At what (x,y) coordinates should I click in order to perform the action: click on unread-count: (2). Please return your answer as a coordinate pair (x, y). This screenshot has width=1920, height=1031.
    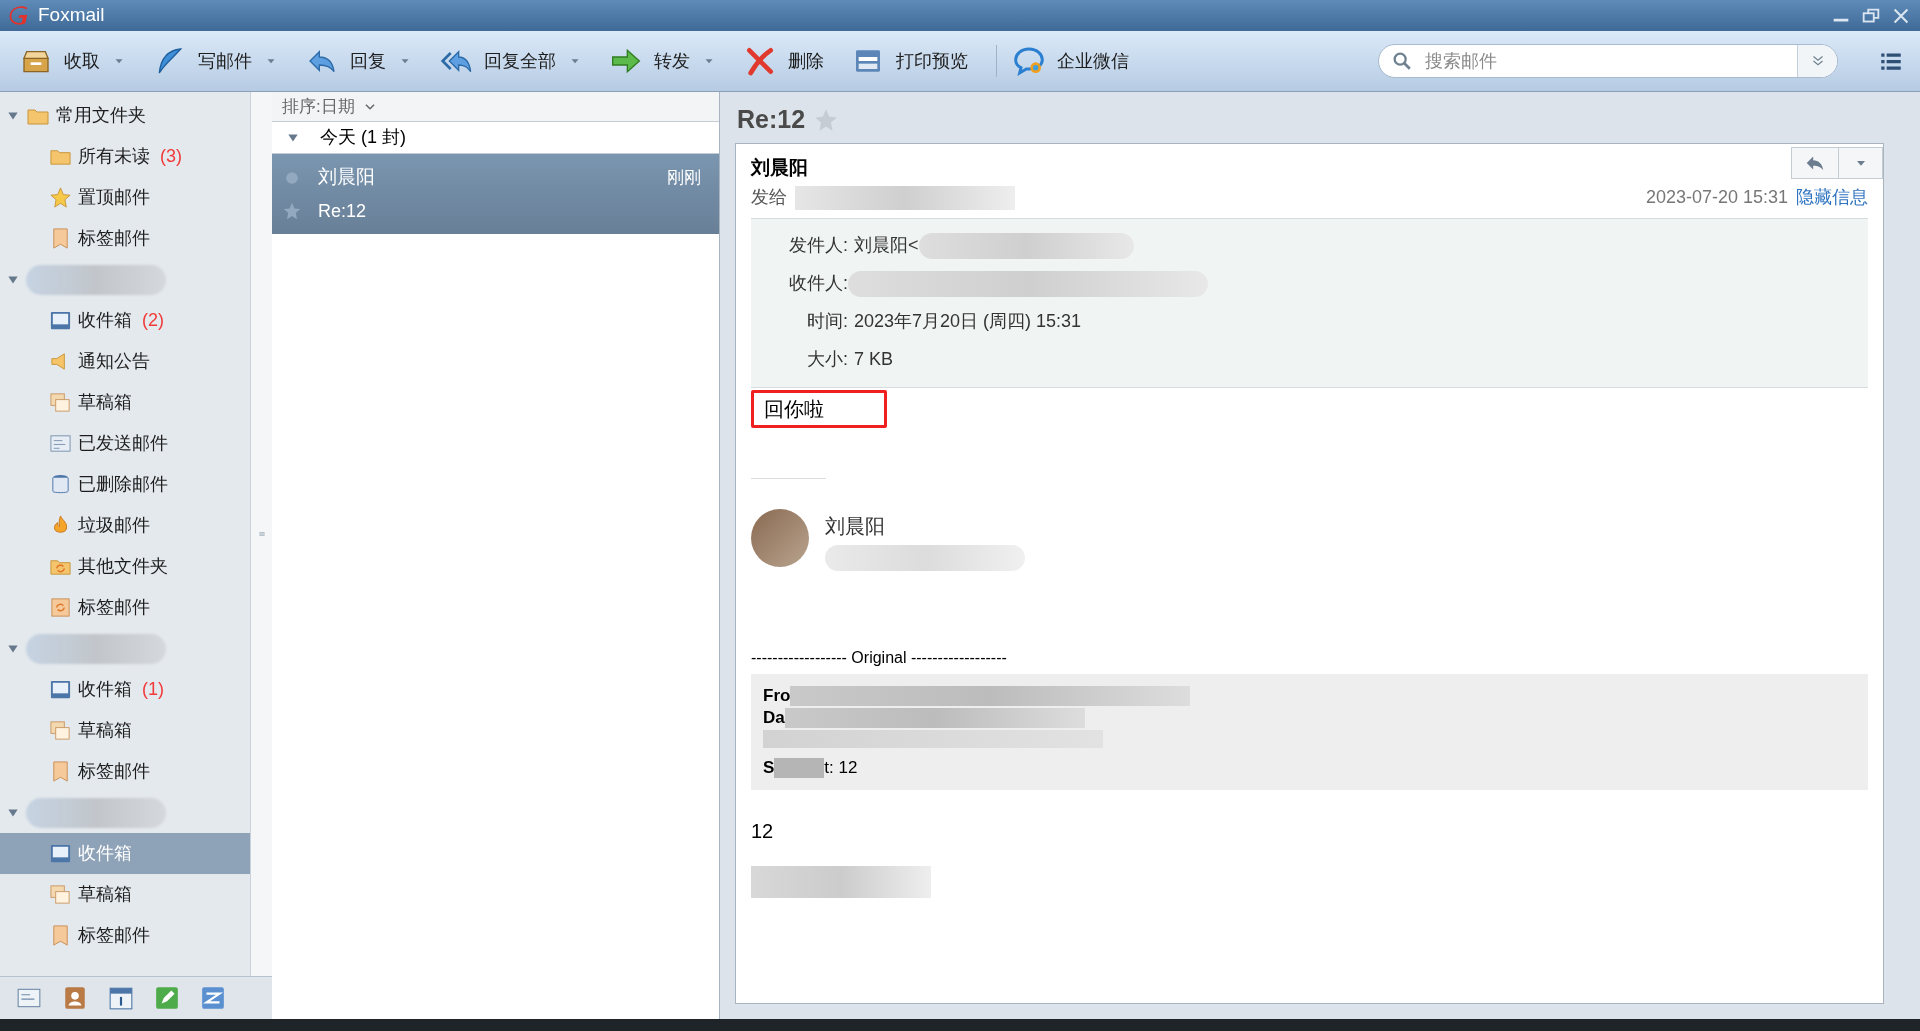
    Looking at the image, I should click on (153, 320).